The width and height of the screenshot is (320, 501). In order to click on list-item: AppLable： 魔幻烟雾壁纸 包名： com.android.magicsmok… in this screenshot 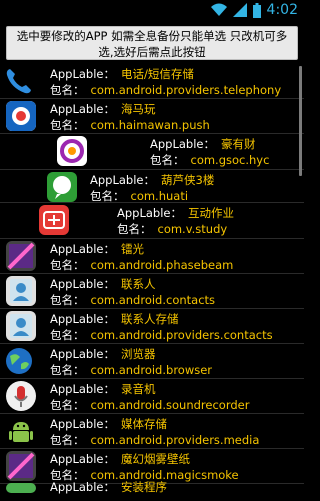, I will do `click(152, 466)`.